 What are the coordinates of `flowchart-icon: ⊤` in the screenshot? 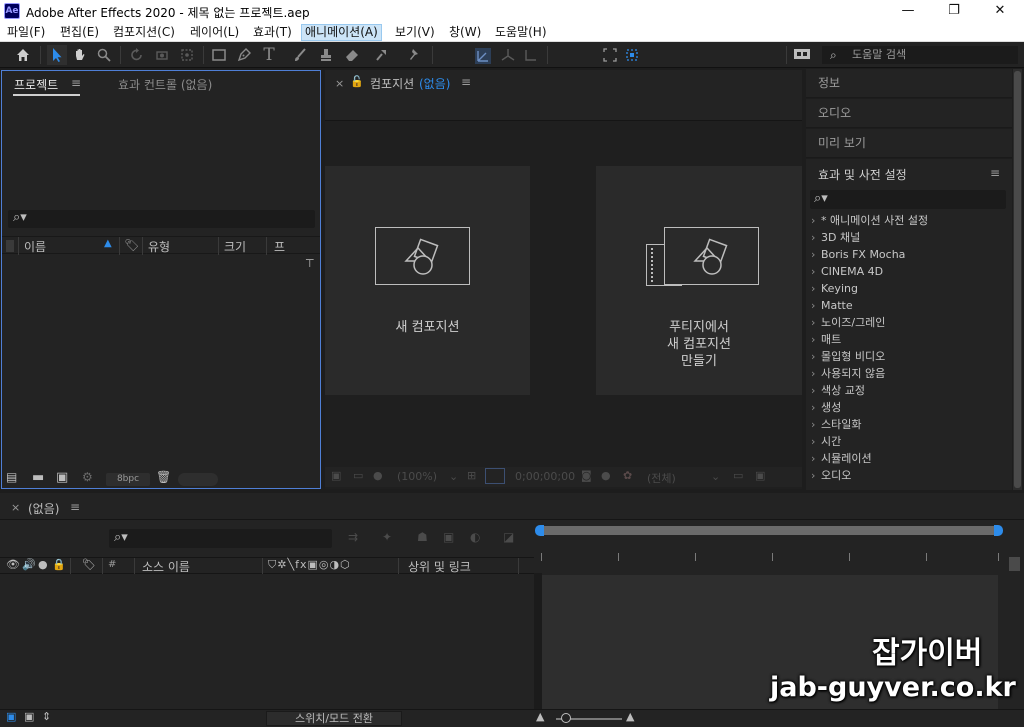 It's located at (310, 263).